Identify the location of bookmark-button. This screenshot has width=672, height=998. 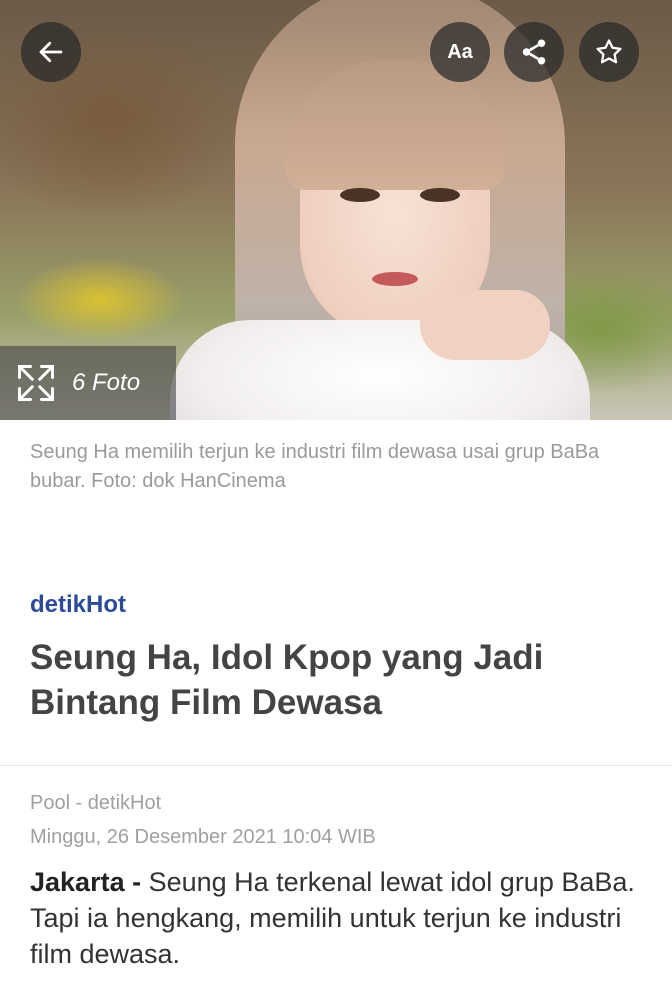
(609, 52).